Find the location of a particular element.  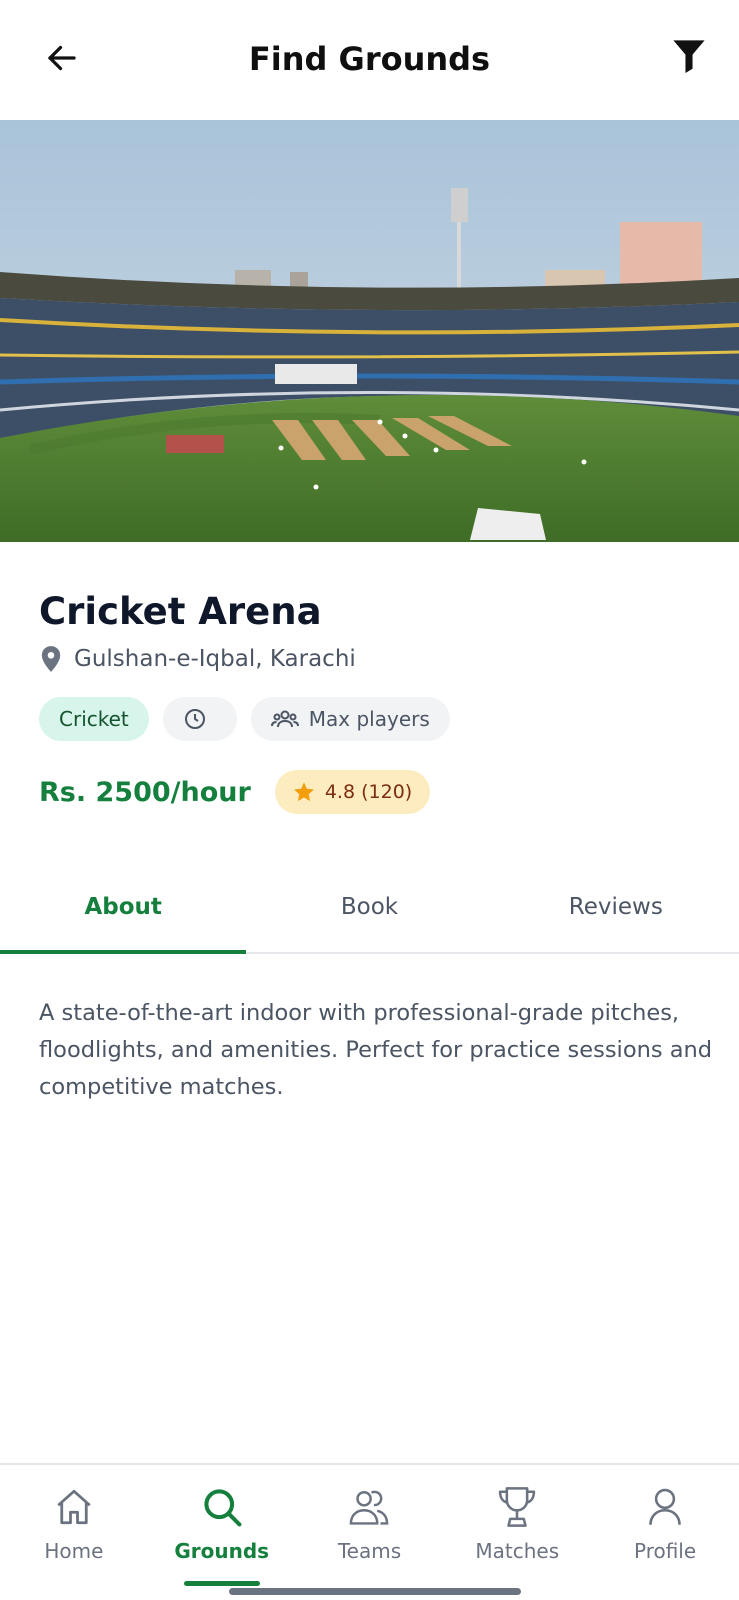

home-icon is located at coordinates (74, 1507).